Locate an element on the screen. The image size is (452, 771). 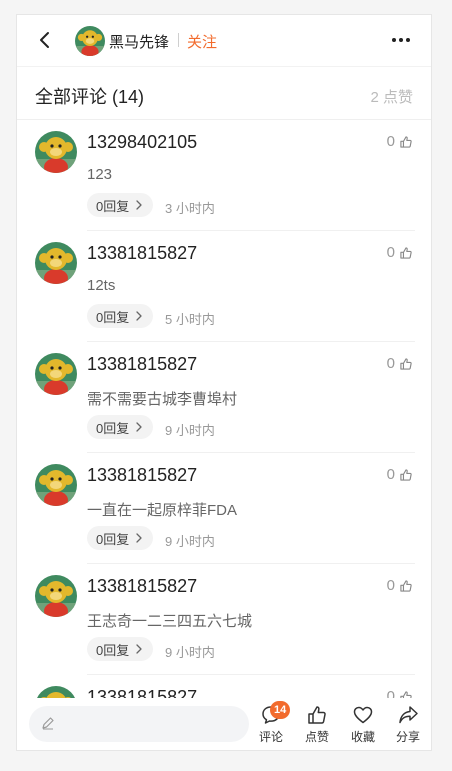
comment-text: 123 is located at coordinates (100, 174).